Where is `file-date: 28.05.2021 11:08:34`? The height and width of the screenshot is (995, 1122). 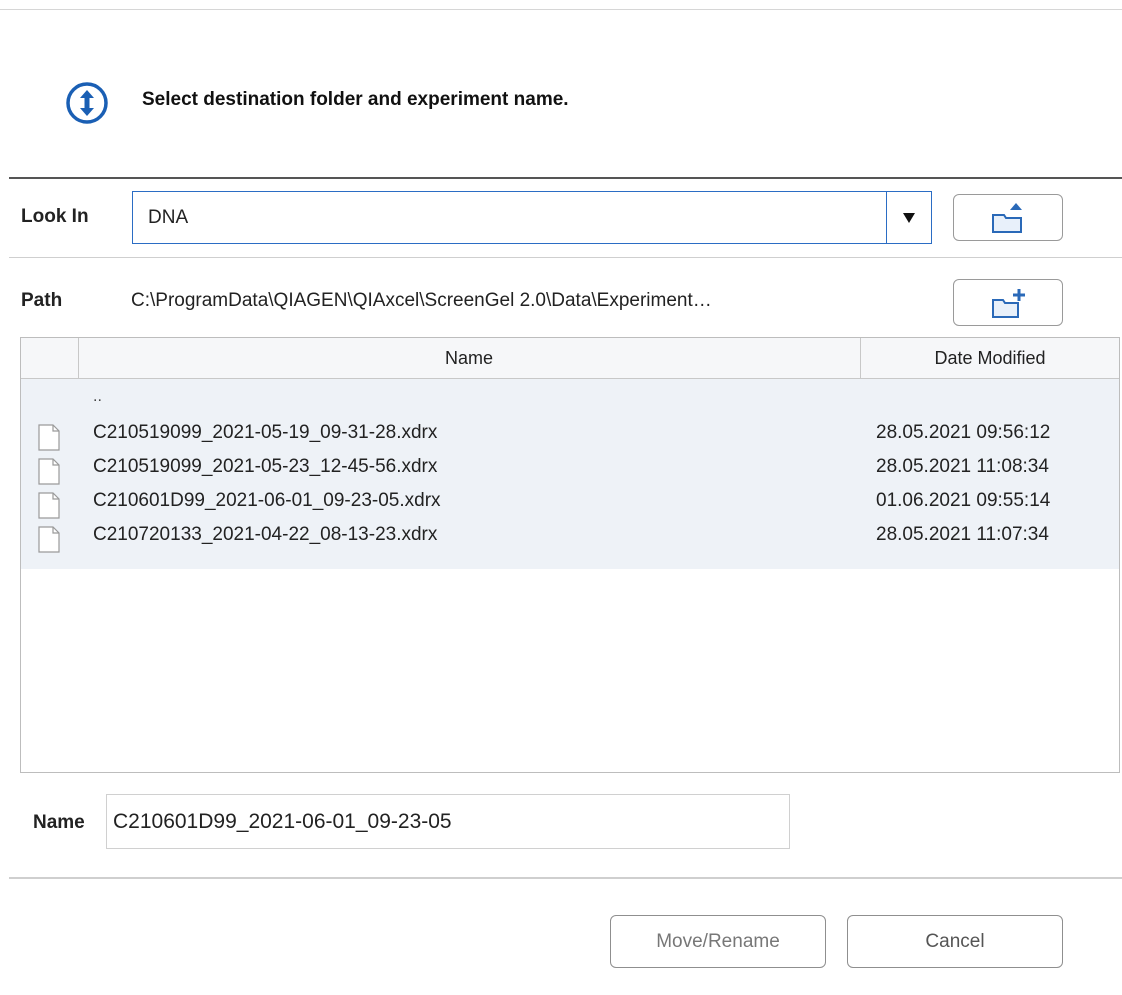
file-date: 28.05.2021 11:08:34 is located at coordinates (962, 466).